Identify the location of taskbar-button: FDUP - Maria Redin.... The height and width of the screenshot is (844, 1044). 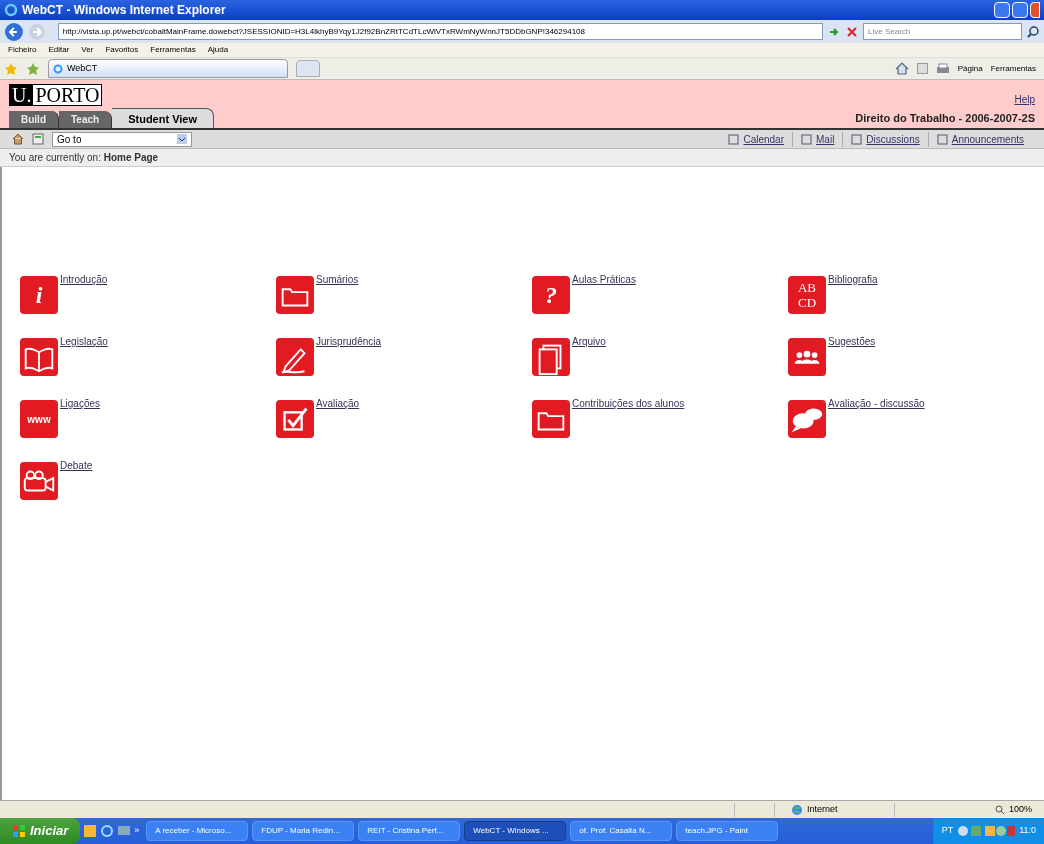
(303, 831).